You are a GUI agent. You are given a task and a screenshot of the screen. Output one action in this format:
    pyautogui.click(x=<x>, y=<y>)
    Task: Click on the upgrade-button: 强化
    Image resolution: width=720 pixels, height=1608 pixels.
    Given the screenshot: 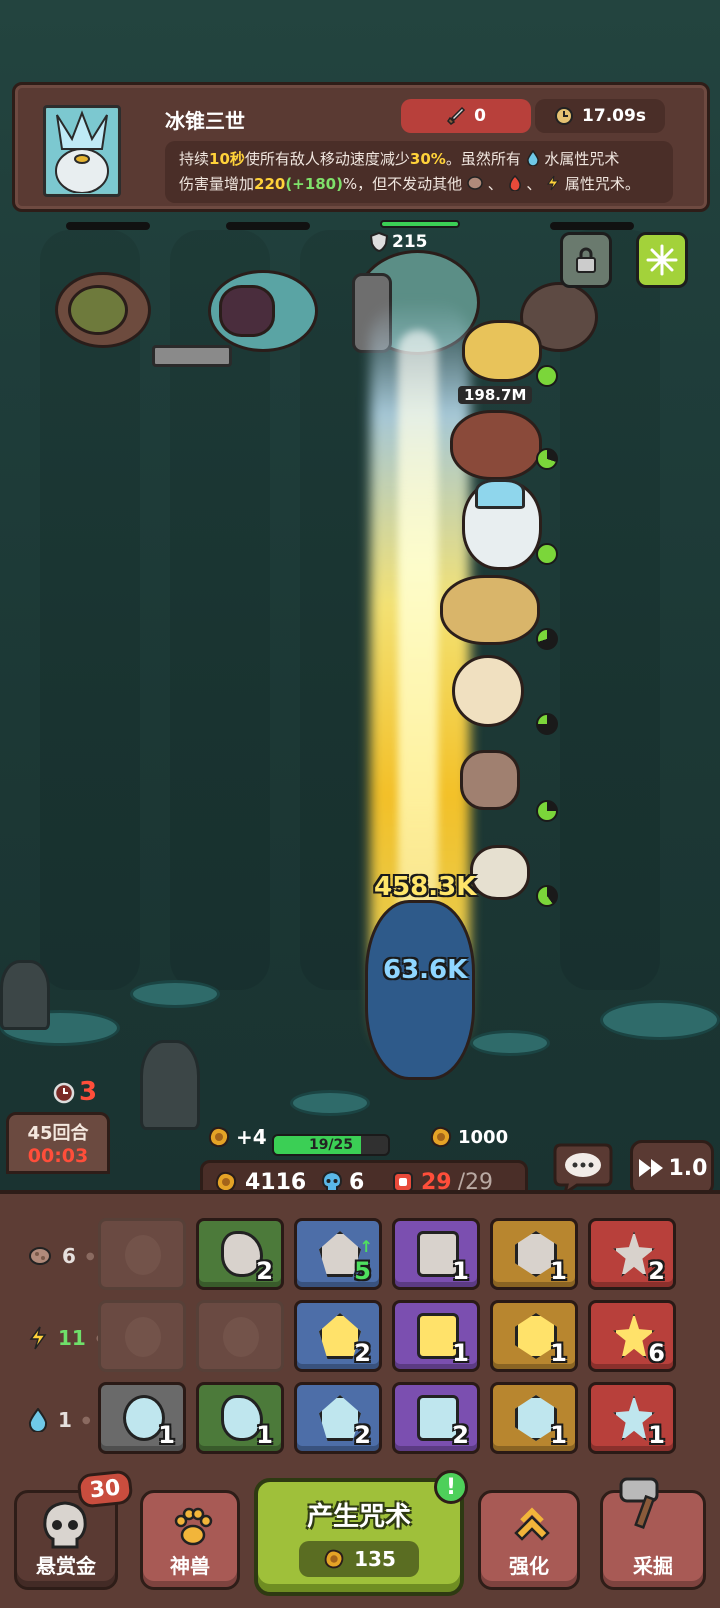 What is the action you would take?
    pyautogui.click(x=529, y=1540)
    